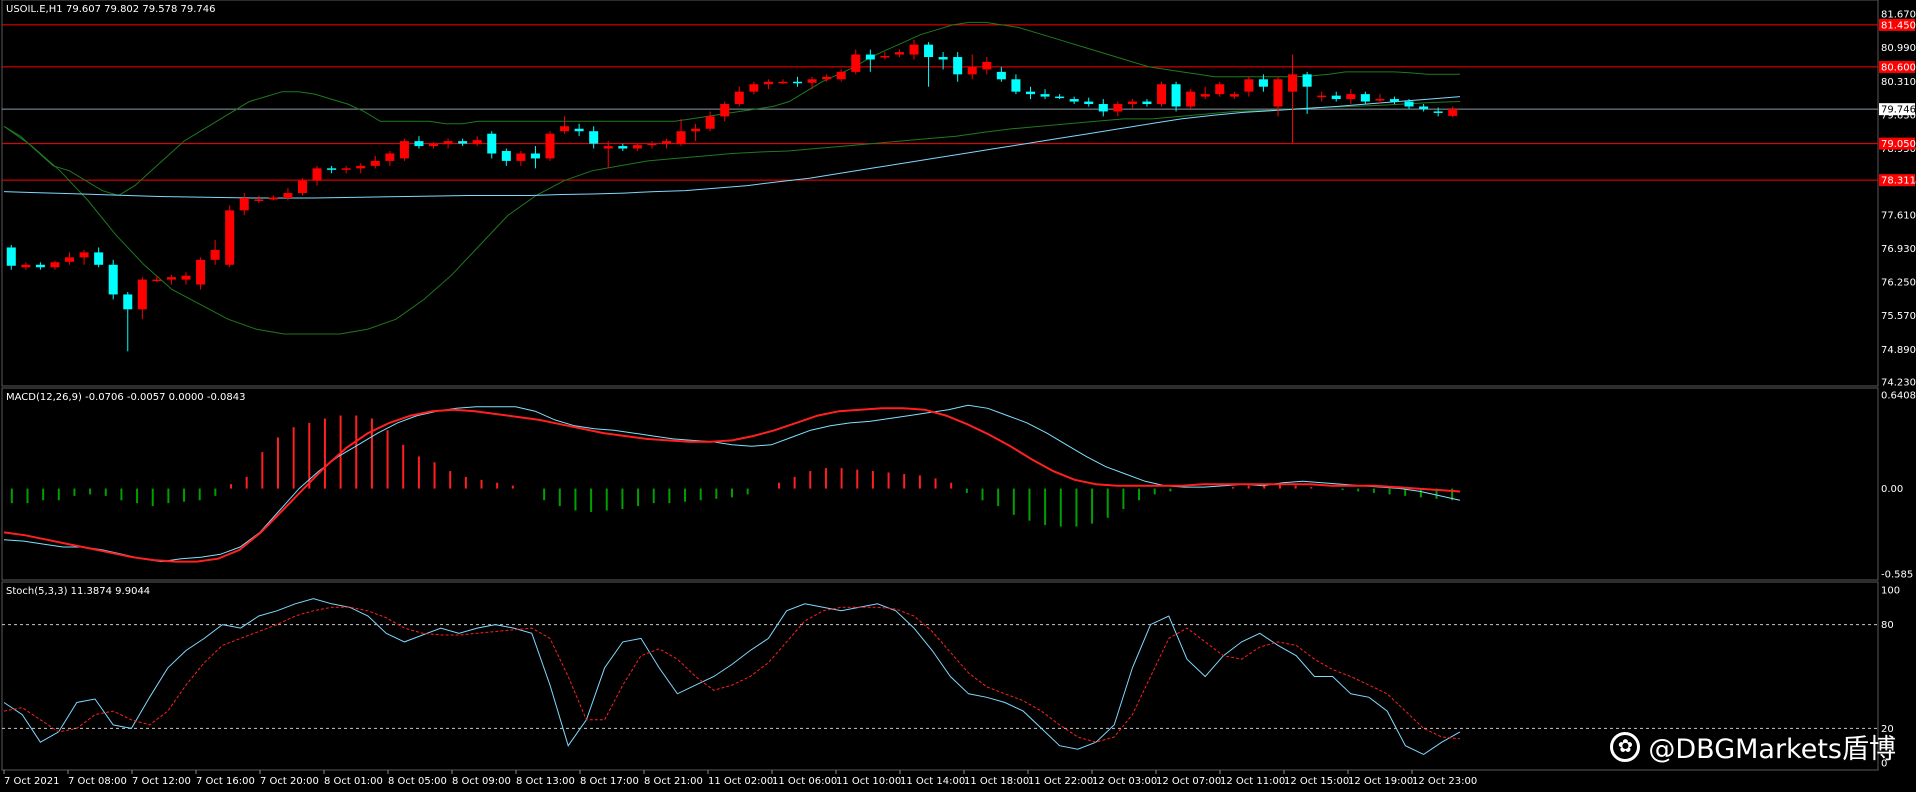 This screenshot has height=792, width=1916. I want to click on macd-axis-tick: 0.6408, so click(1898, 396).